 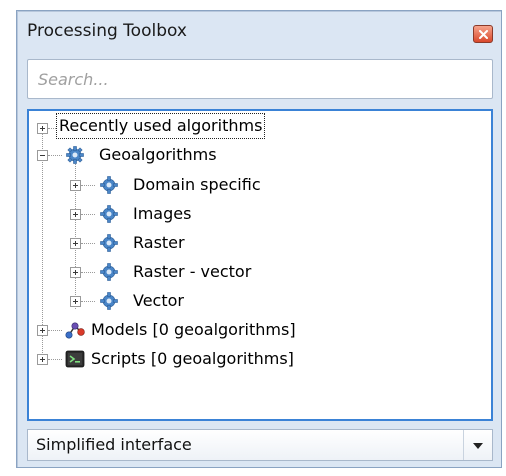 I want to click on tree-item-label: Domain specific, so click(x=197, y=184).